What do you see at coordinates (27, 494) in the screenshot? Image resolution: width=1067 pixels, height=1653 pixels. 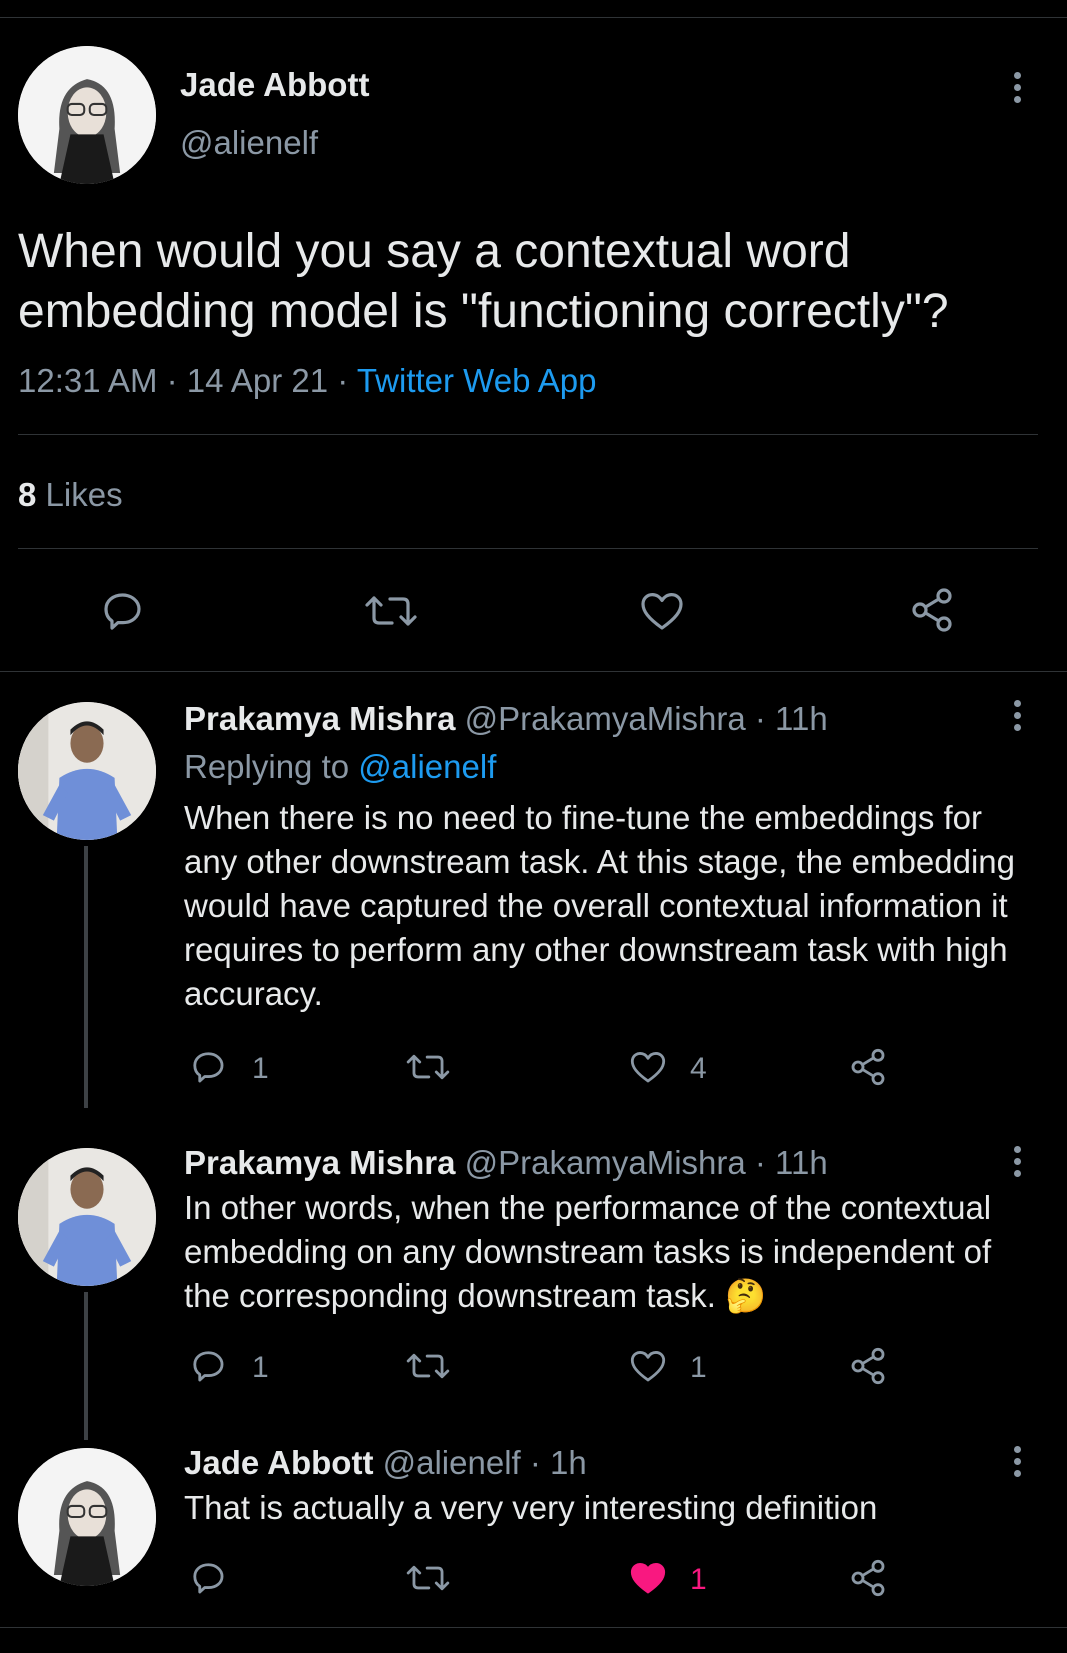 I see `likes-count: 8` at bounding box center [27, 494].